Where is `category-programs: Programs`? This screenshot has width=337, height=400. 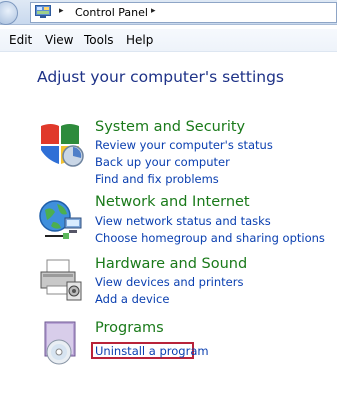
category-programs: Programs is located at coordinates (129, 328).